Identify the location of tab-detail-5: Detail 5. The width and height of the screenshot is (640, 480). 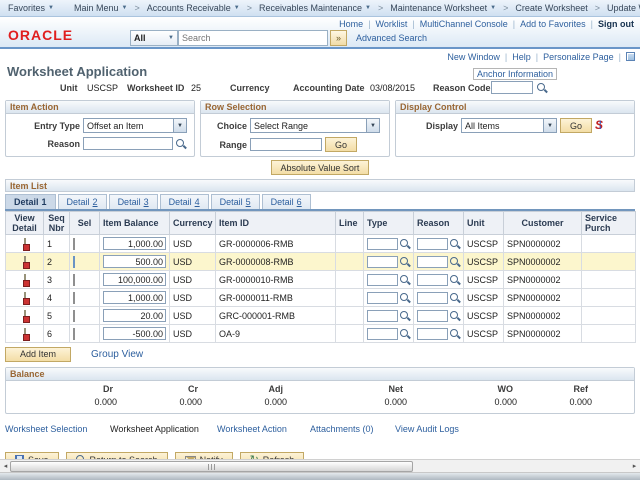
(235, 201).